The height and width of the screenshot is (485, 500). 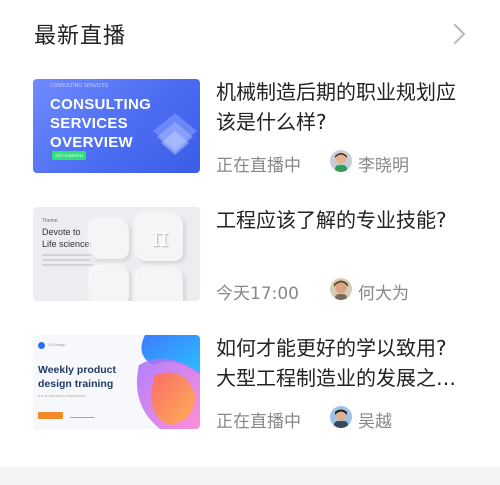 I want to click on thumb-logo-text: UI Design, so click(x=57, y=344).